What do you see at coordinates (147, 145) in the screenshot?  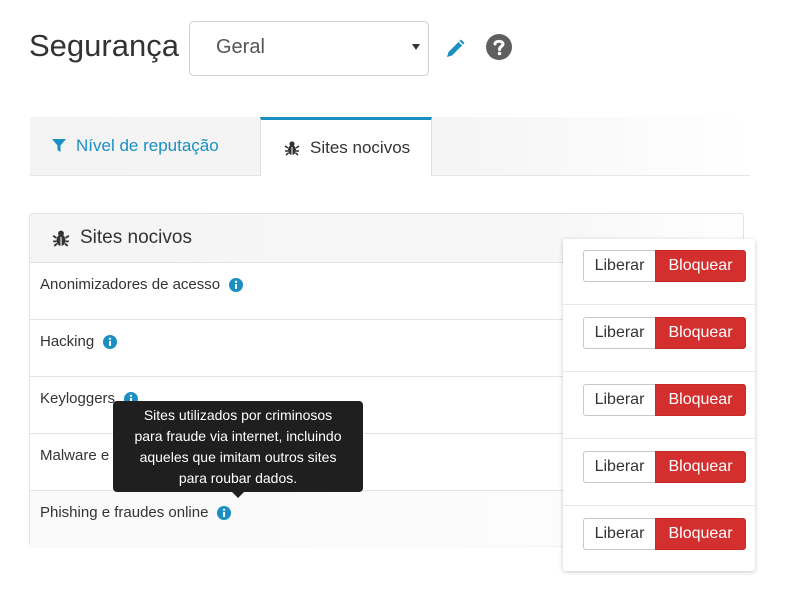 I see `tab-label: Nível de reputação` at bounding box center [147, 145].